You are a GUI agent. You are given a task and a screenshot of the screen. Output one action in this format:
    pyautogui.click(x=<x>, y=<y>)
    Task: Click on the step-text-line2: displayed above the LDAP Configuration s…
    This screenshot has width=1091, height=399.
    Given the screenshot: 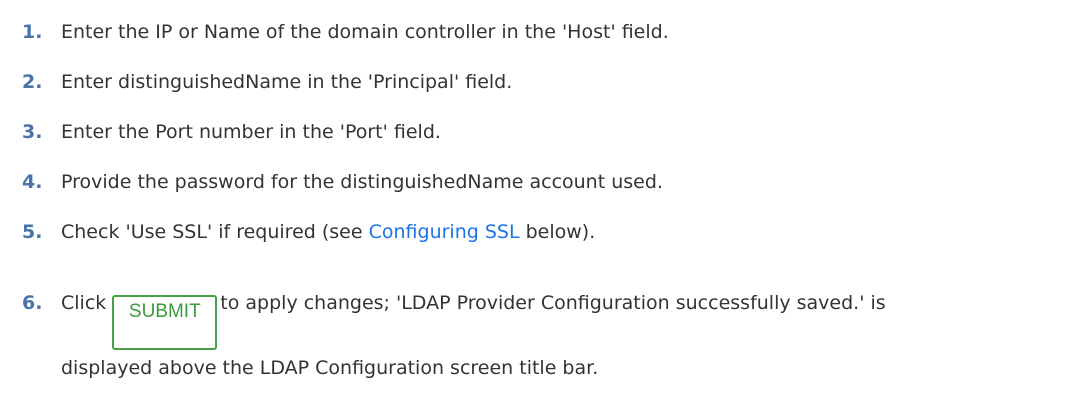 What is the action you would take?
    pyautogui.click(x=330, y=368)
    